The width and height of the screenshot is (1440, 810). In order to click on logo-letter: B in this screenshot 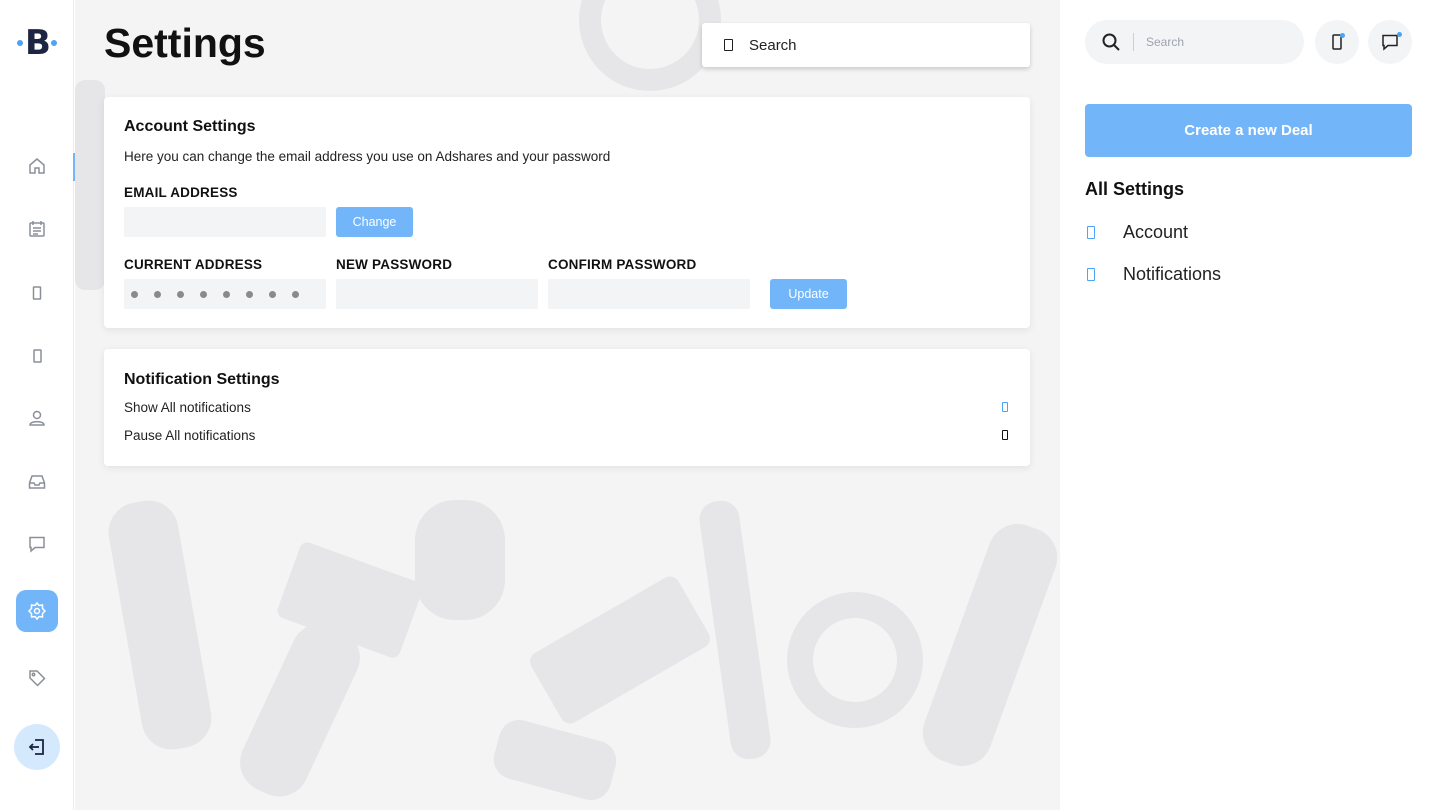, I will do `click(38, 43)`.